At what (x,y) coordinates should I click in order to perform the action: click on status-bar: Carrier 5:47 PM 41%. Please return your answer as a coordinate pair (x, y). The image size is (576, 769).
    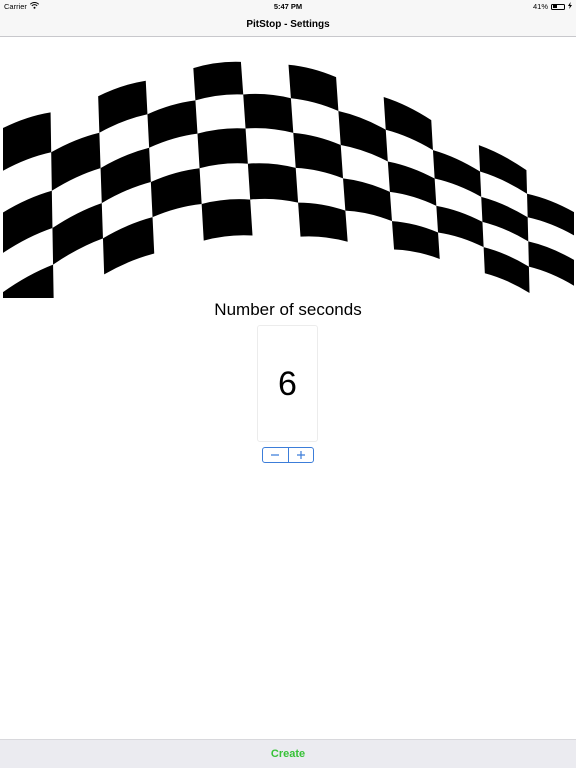
    Looking at the image, I should click on (288, 6).